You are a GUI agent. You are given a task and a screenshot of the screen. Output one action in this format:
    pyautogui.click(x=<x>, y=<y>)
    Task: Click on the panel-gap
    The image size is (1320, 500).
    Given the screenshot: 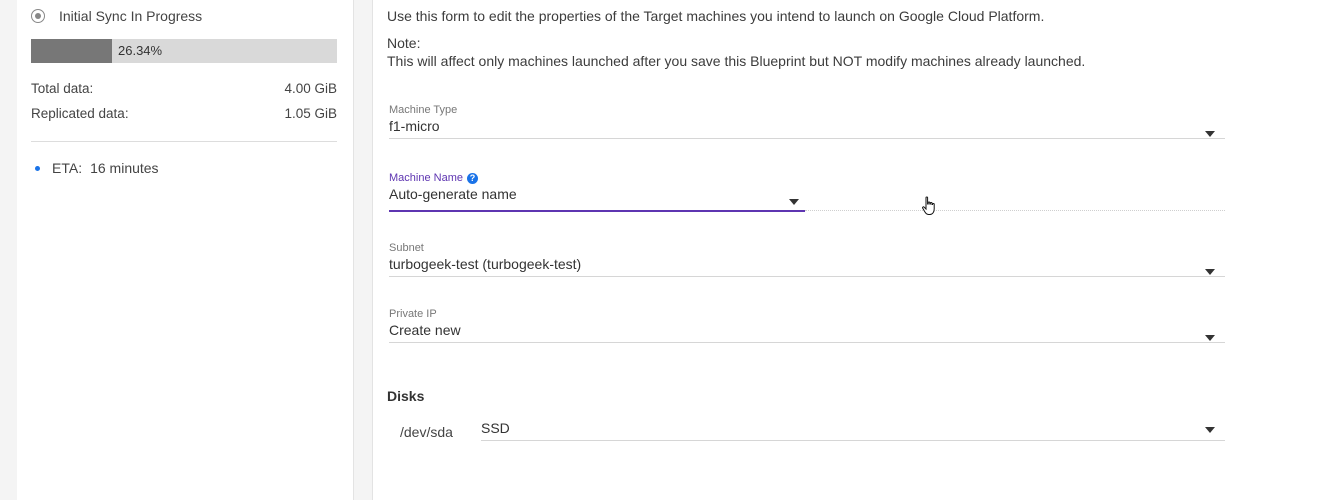 What is the action you would take?
    pyautogui.click(x=363, y=250)
    